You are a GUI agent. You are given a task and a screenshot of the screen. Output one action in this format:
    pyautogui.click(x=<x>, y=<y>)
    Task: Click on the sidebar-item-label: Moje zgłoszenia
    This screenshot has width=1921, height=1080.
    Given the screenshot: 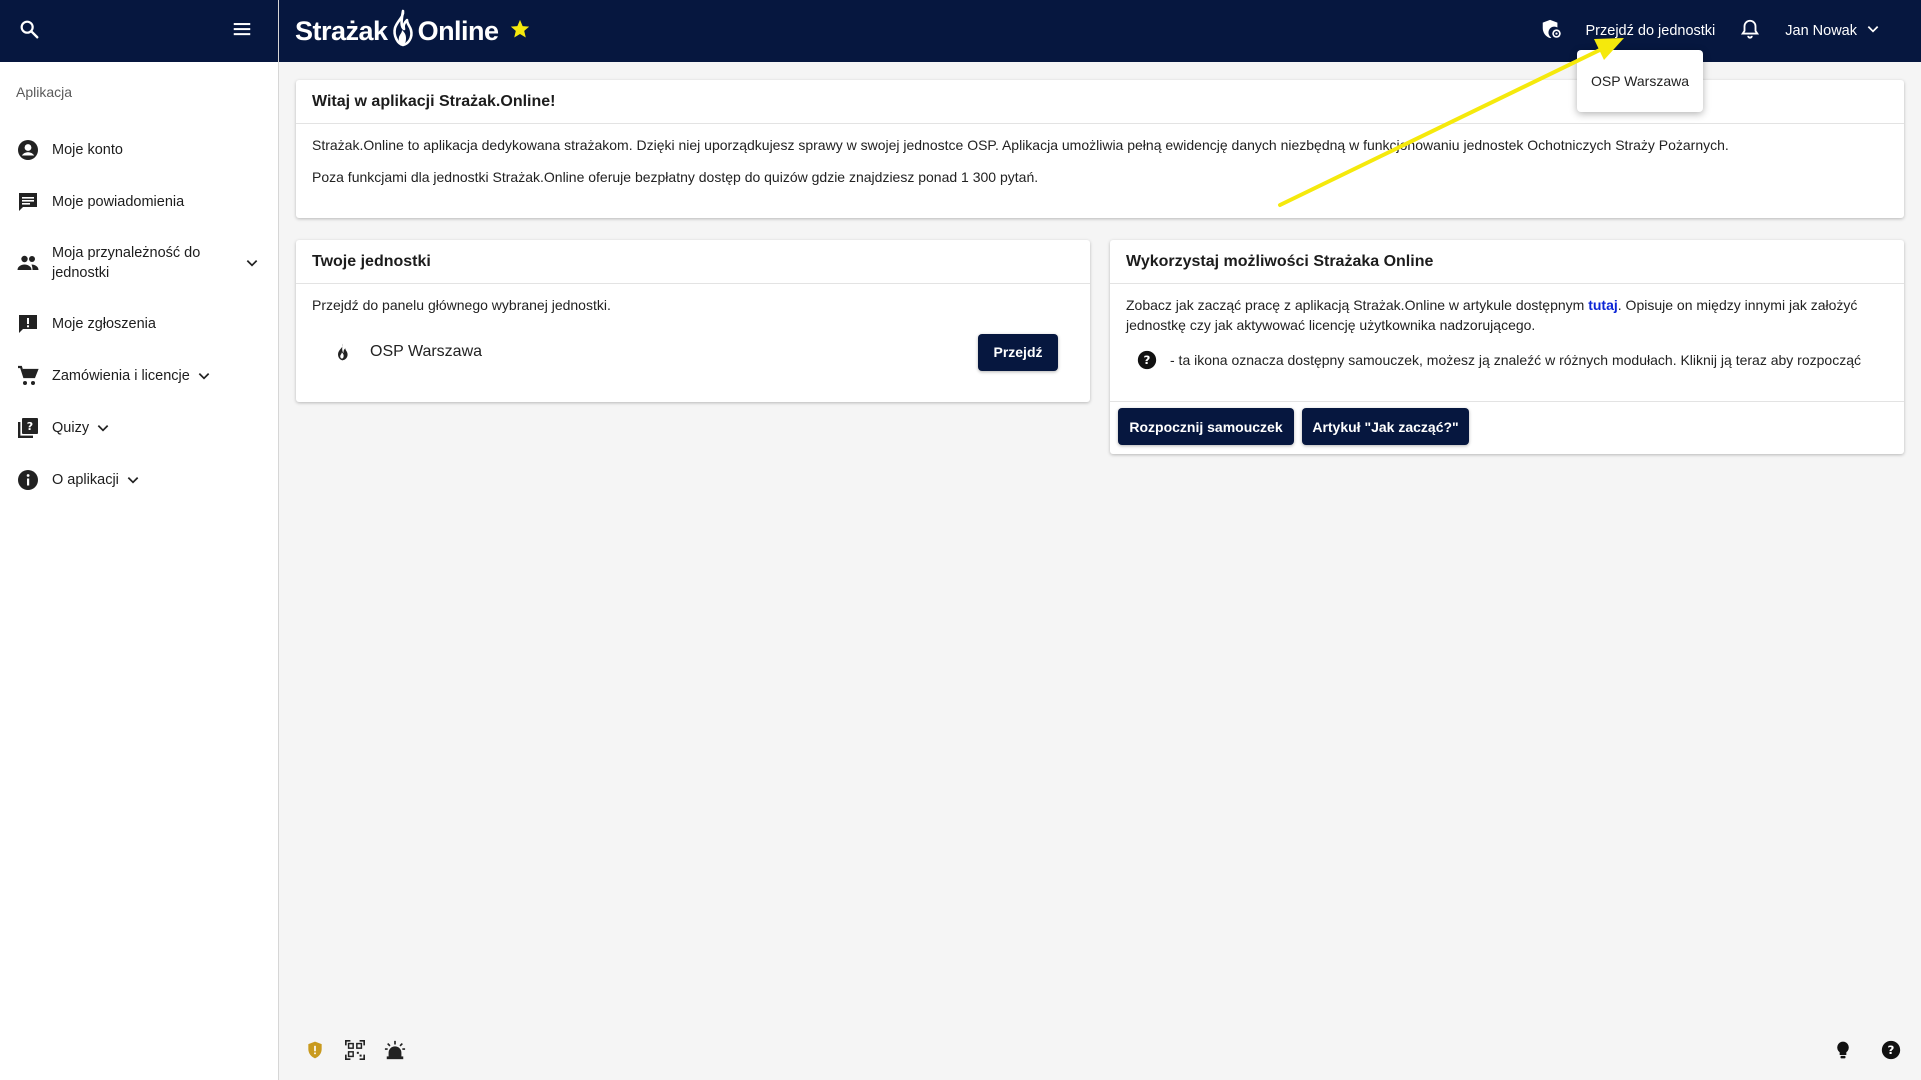 What is the action you would take?
    pyautogui.click(x=104, y=324)
    